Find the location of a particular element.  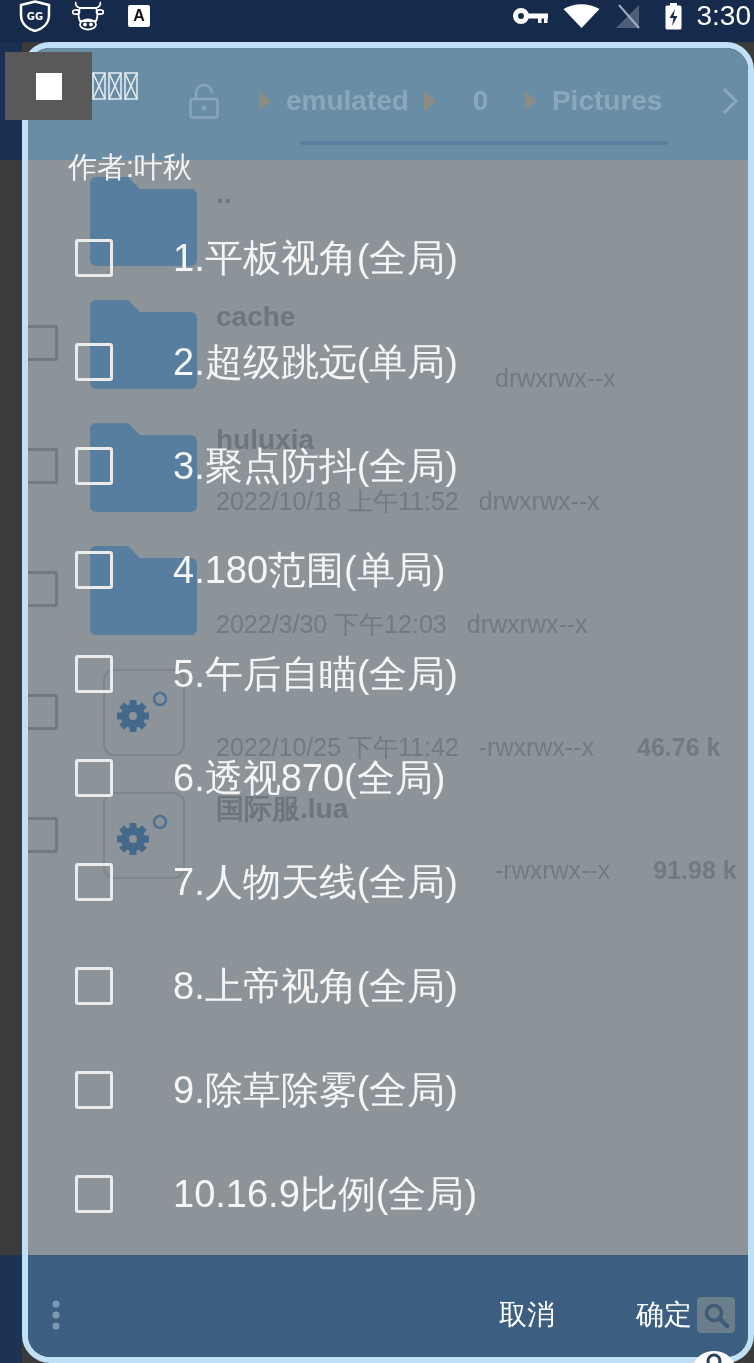

option-label: 8.上帝视角(全局) is located at coordinates (315, 986).